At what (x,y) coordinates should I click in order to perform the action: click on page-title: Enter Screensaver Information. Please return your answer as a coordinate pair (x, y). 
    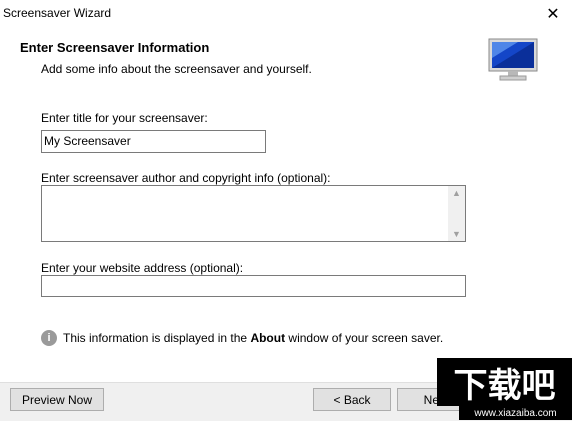
    Looking at the image, I should click on (115, 47).